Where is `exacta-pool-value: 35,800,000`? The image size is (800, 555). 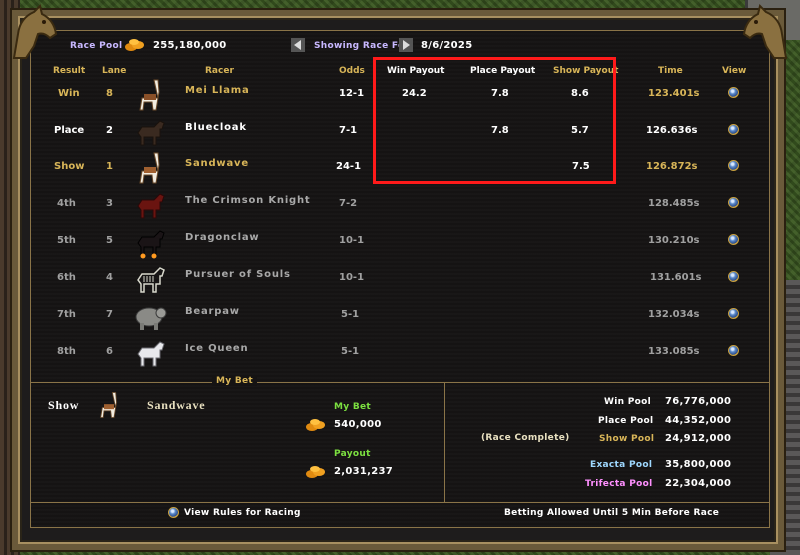
exacta-pool-value: 35,800,000 is located at coordinates (698, 464).